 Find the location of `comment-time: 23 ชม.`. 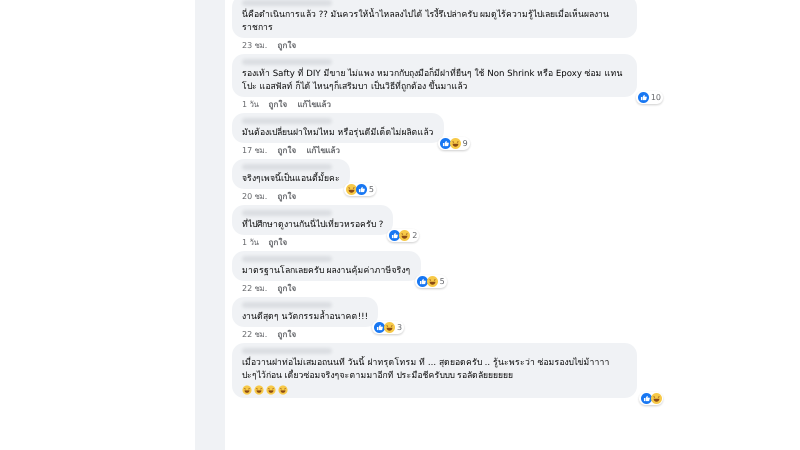

comment-time: 23 ชม. is located at coordinates (255, 46).